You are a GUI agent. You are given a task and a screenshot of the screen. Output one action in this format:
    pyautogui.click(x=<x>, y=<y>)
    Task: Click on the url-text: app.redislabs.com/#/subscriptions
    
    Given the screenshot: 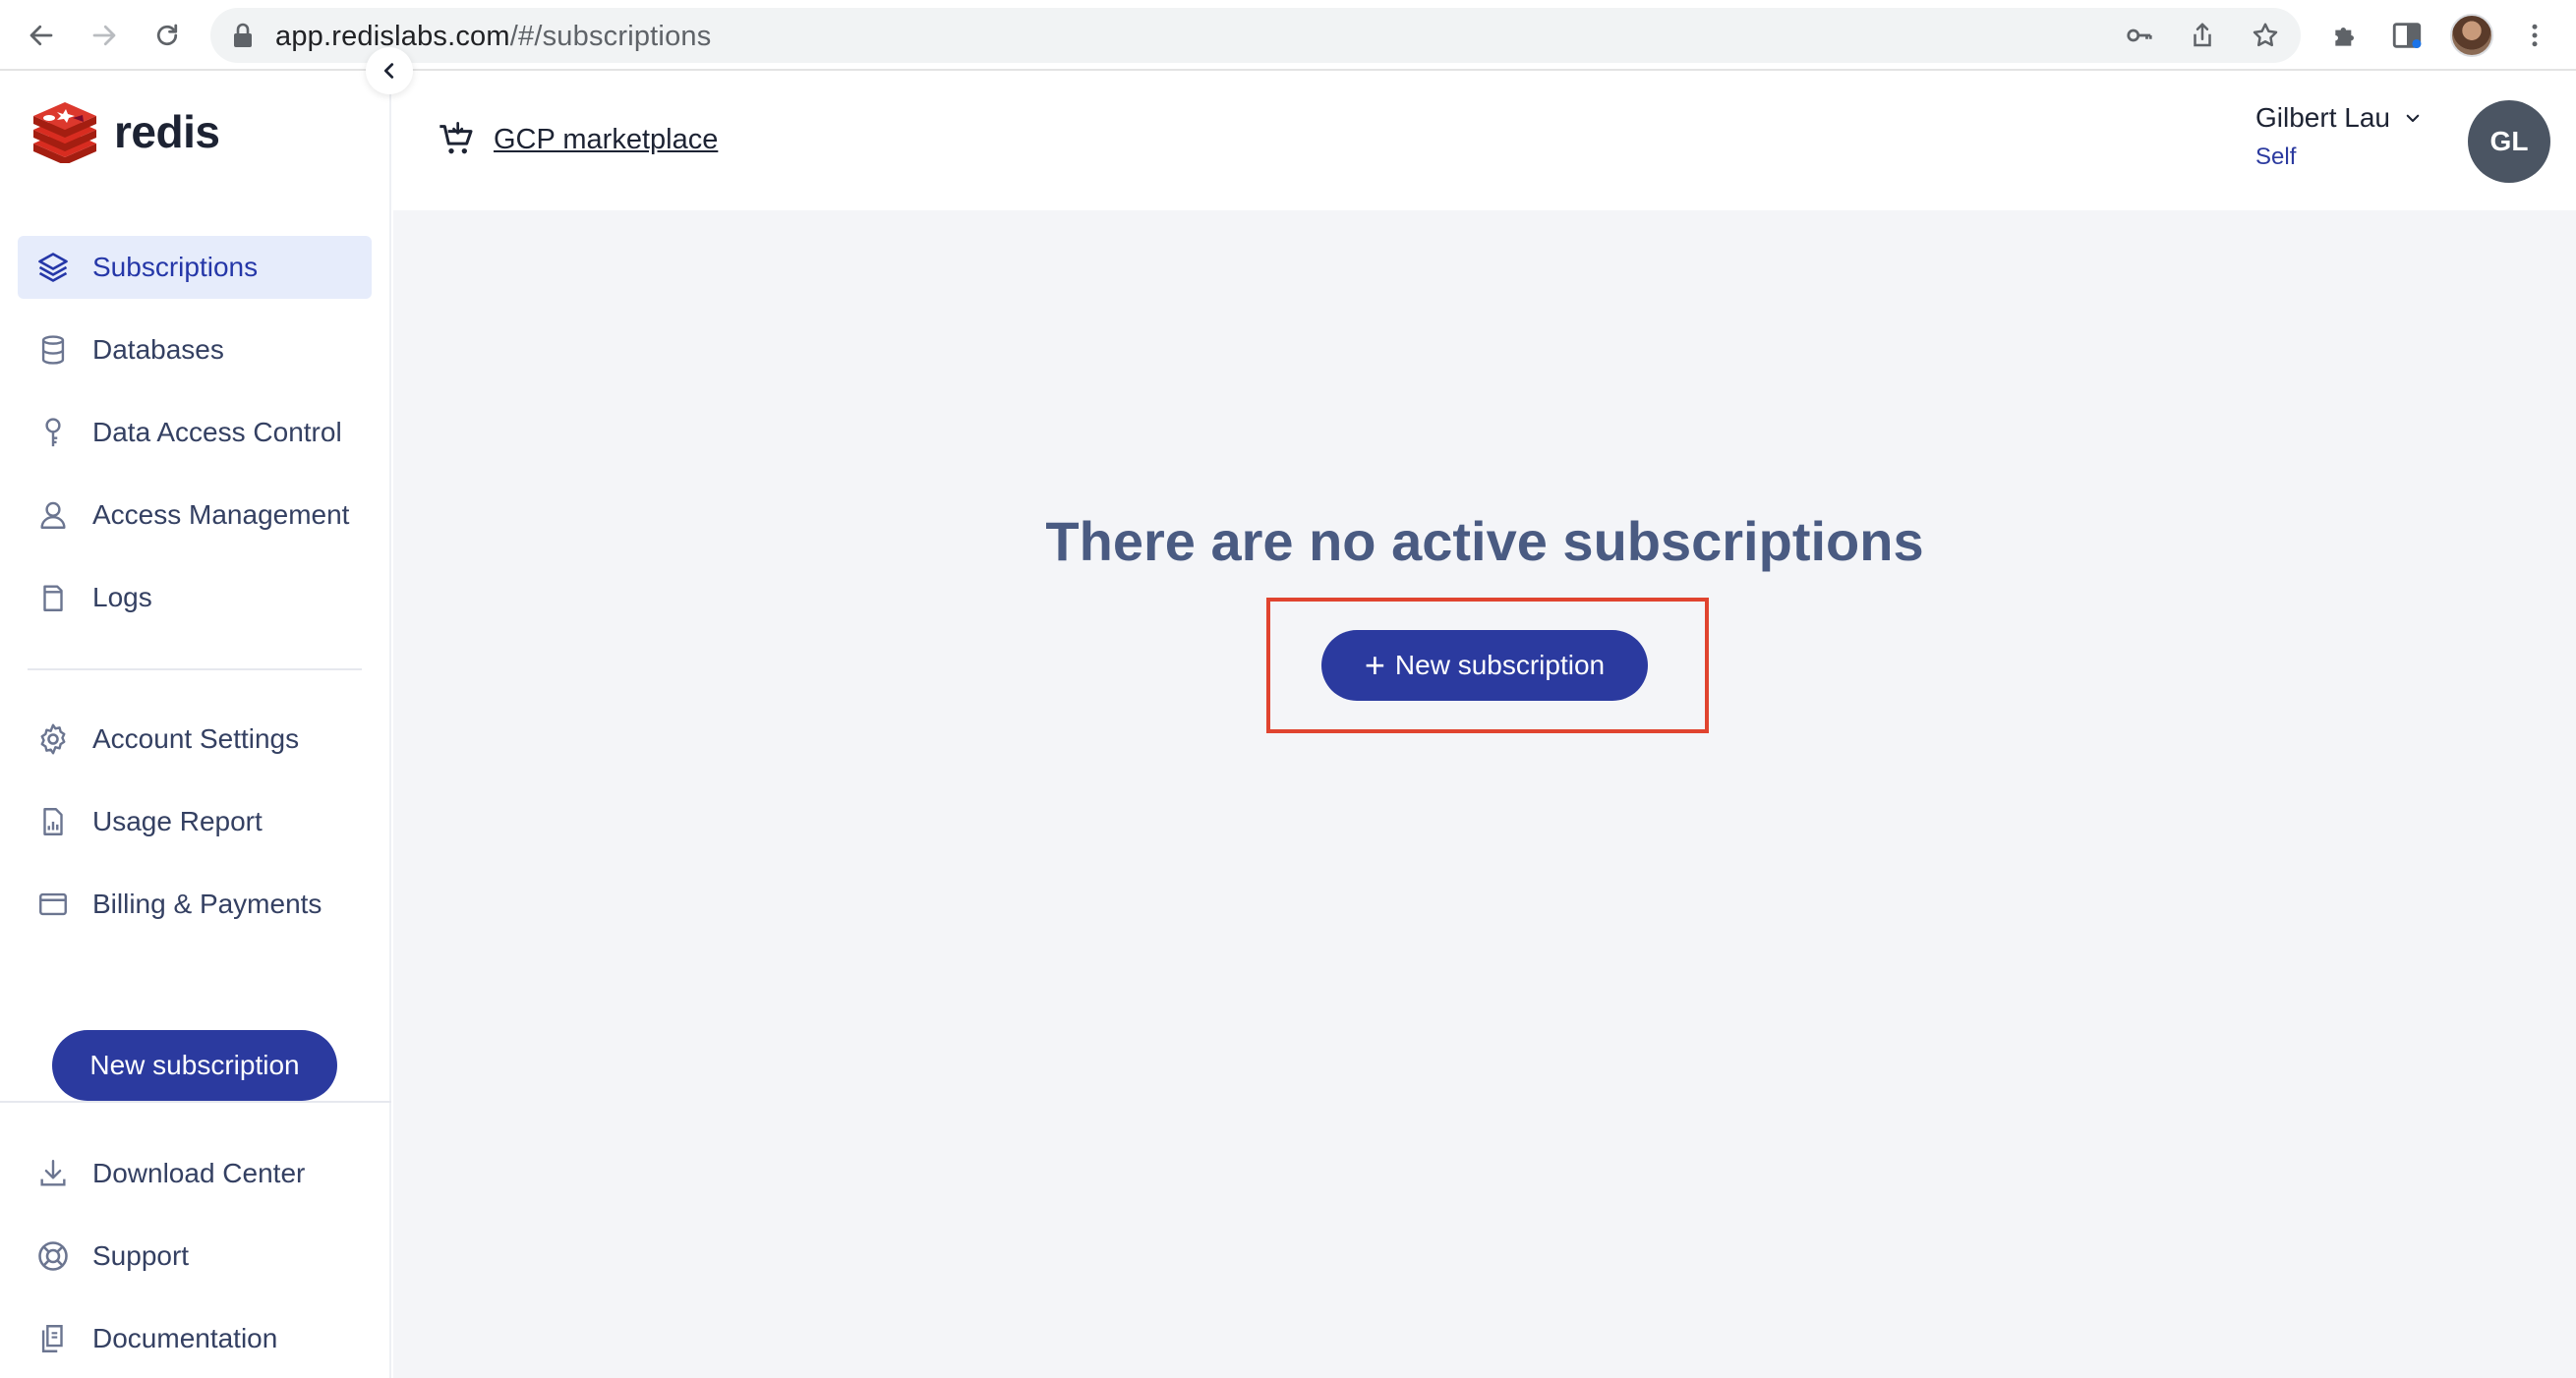 What is the action you would take?
    pyautogui.click(x=493, y=36)
    